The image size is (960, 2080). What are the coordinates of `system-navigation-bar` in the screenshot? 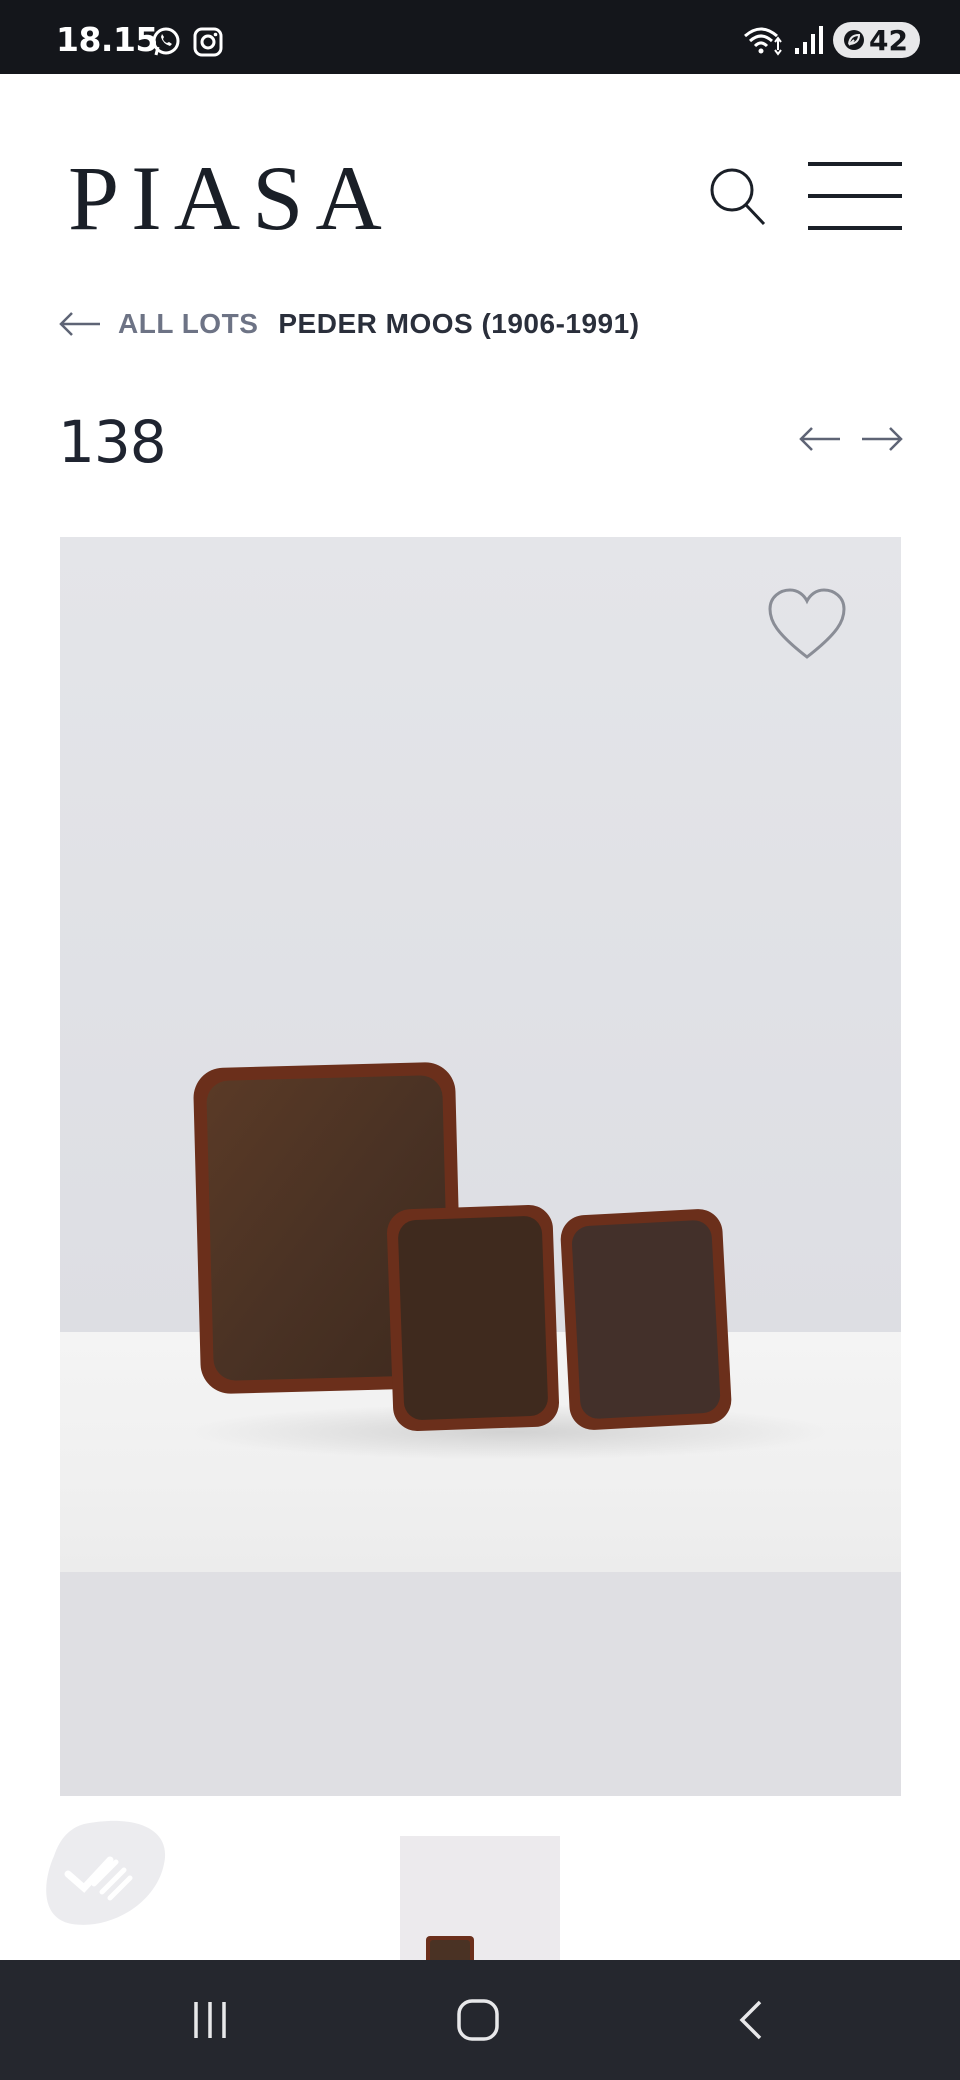 It's located at (480, 2020).